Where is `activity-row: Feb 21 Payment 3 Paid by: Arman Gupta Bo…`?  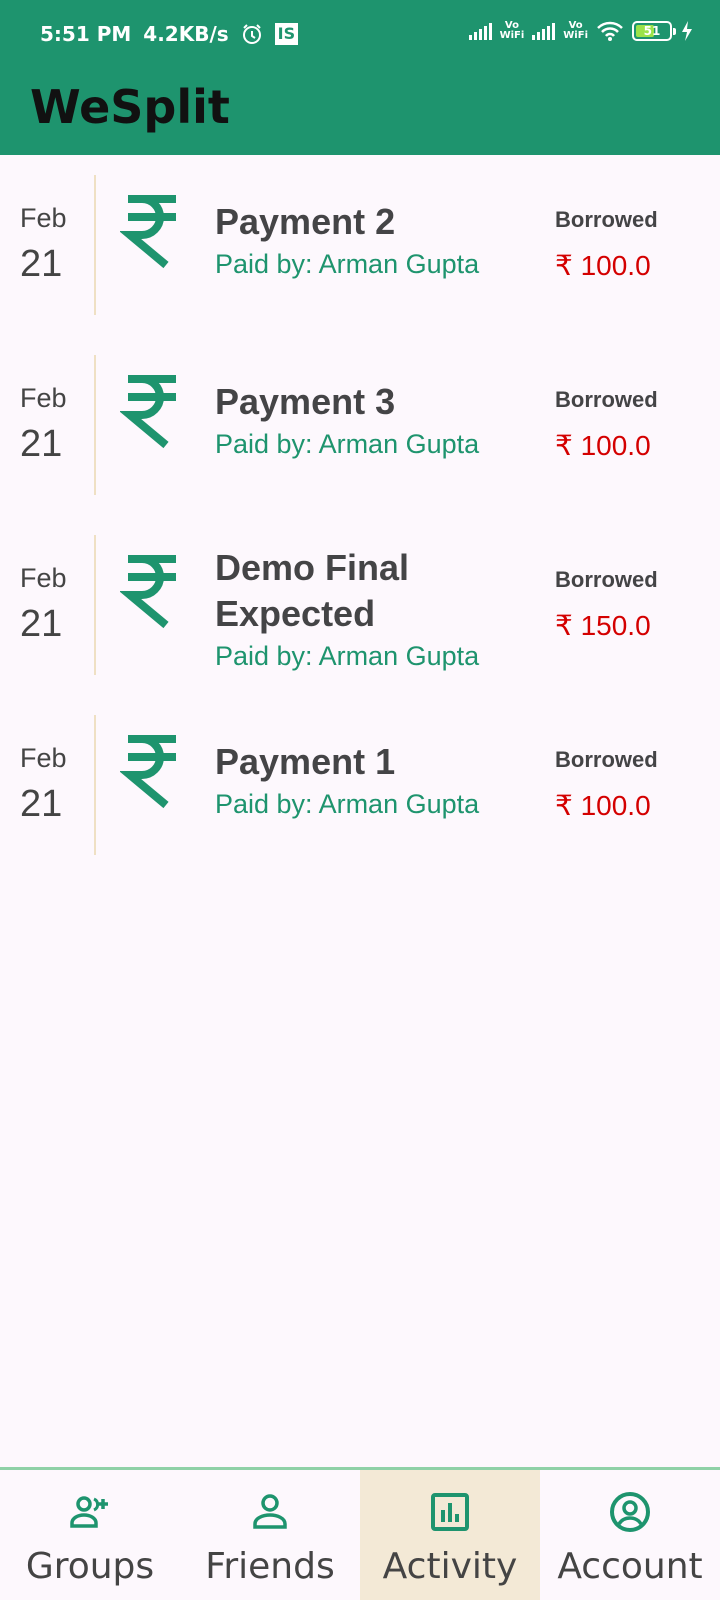
activity-row: Feb 21 Payment 3 Paid by: Arman Gupta Bo… is located at coordinates (360, 425).